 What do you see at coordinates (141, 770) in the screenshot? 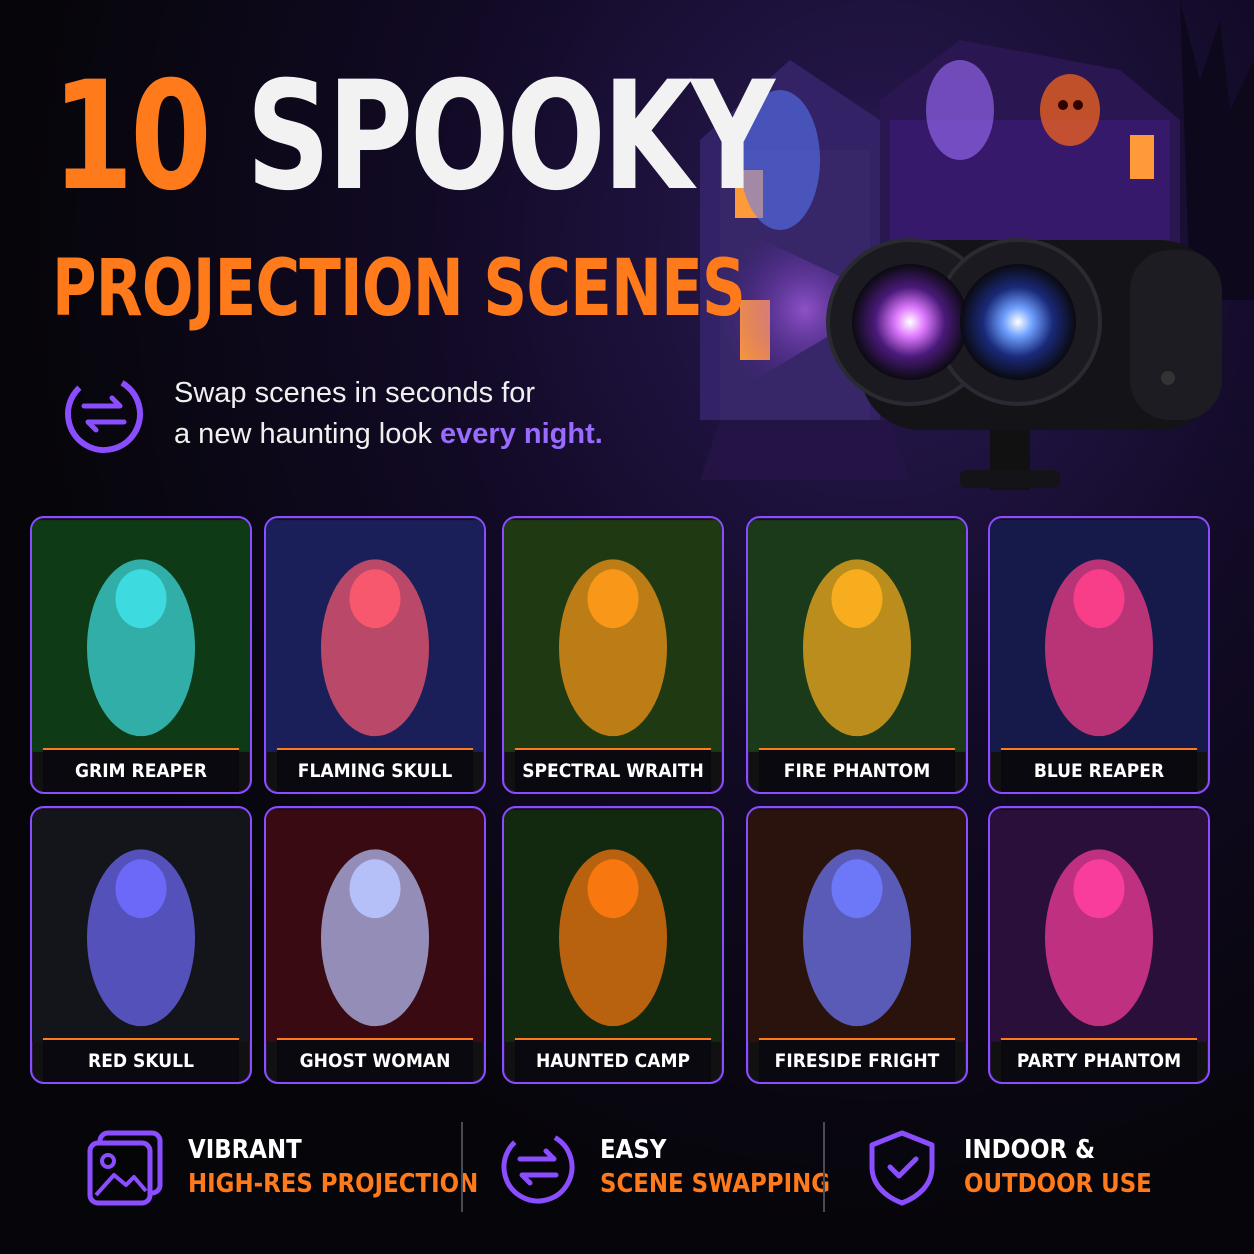
I see `scene-label: GRIM REAPER` at bounding box center [141, 770].